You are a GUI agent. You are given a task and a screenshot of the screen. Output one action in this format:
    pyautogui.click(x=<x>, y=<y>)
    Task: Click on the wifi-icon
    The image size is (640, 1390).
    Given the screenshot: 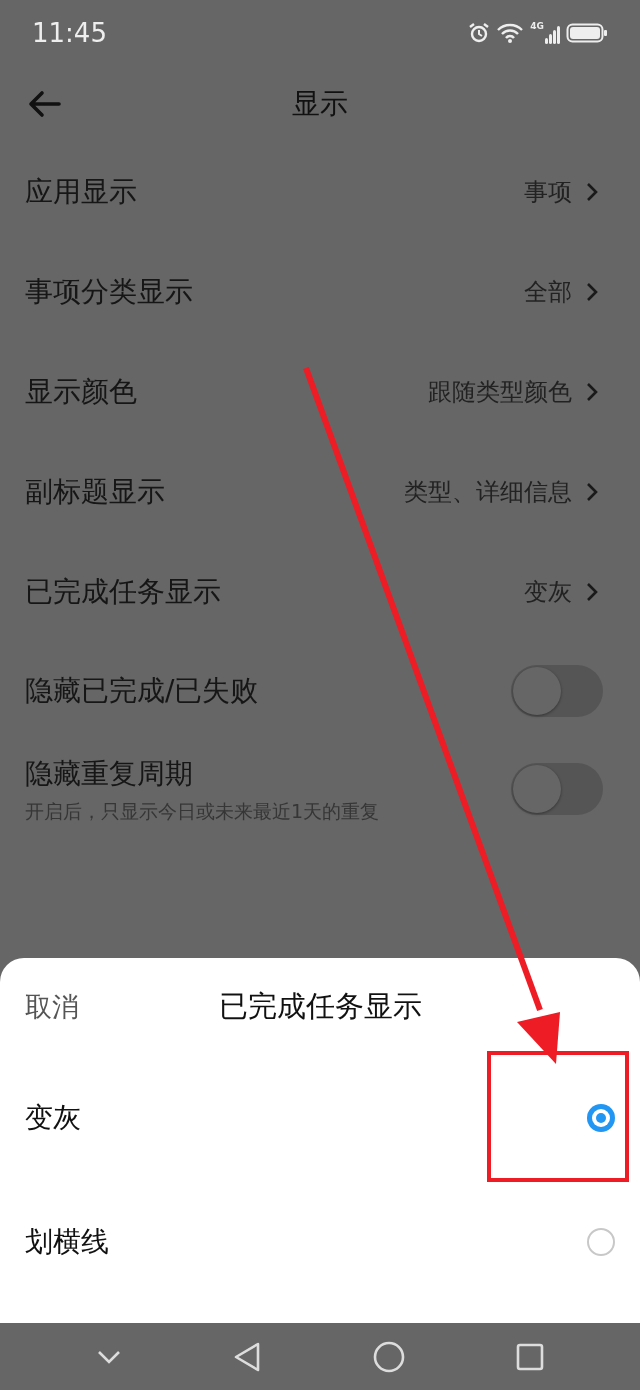 What is the action you would take?
    pyautogui.click(x=510, y=33)
    